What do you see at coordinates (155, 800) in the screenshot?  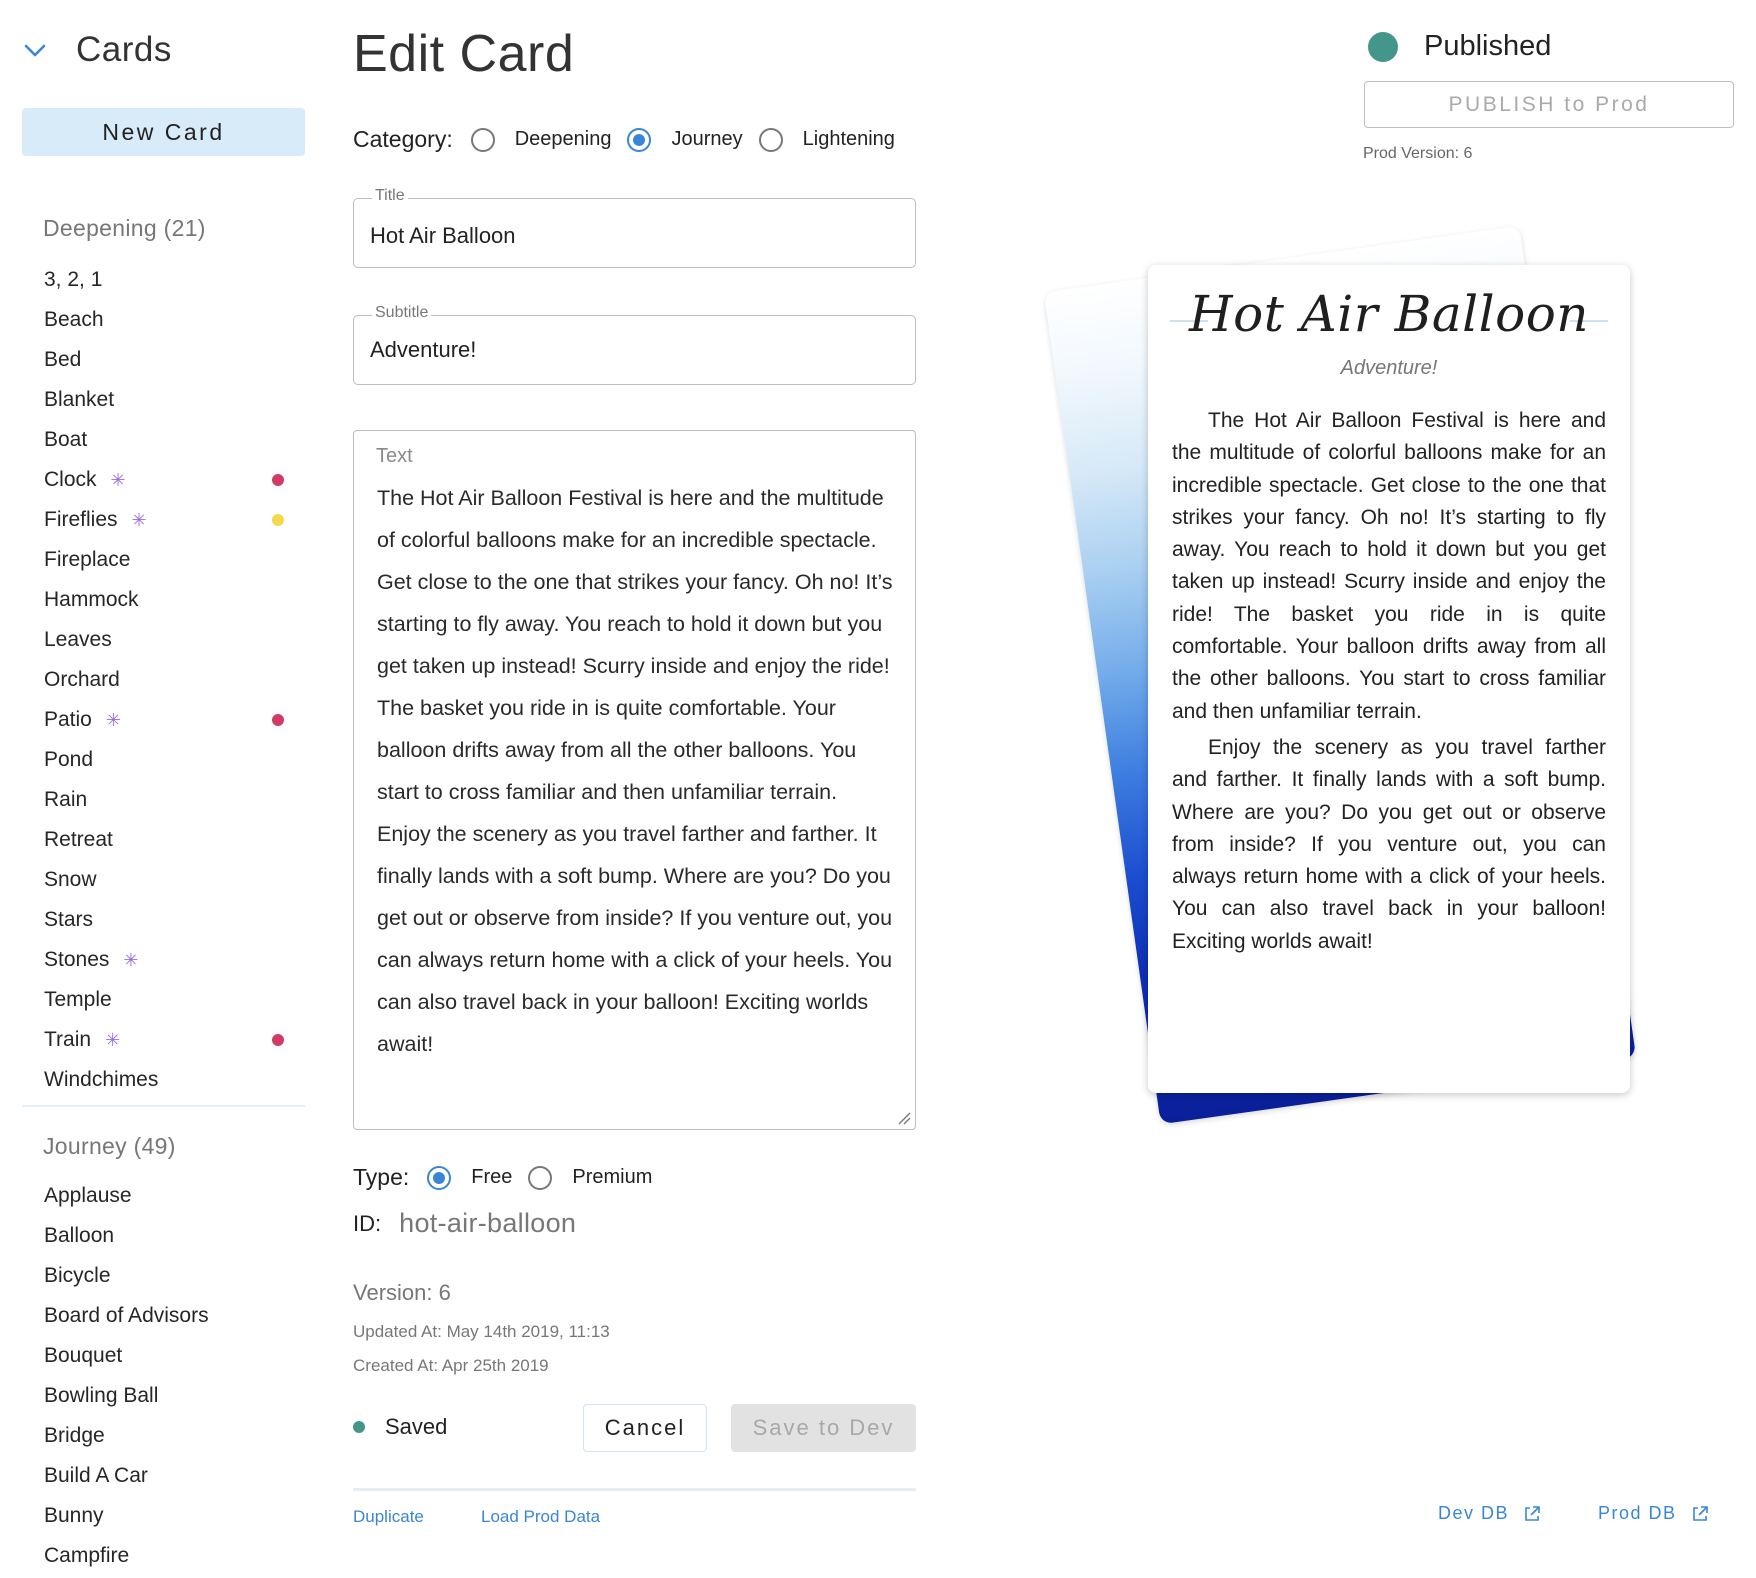 I see `sidebar-item: Rain` at bounding box center [155, 800].